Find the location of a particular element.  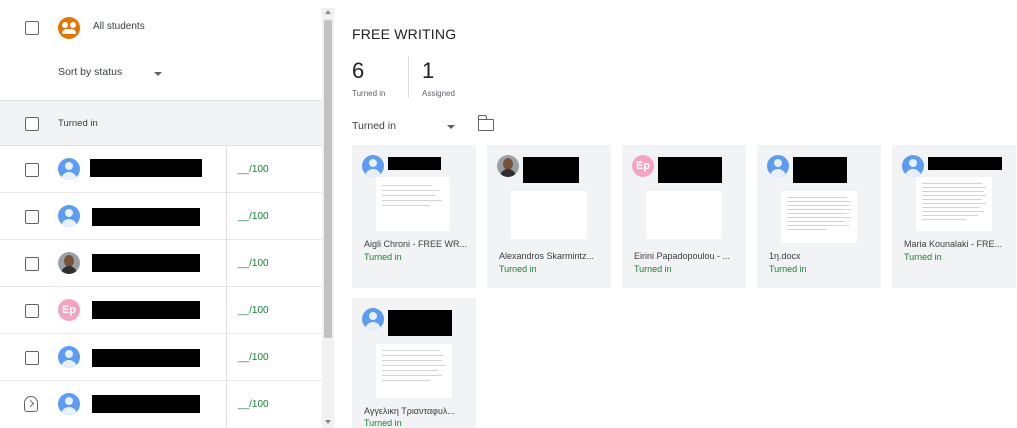

scrollbar is located at coordinates (328, 218).